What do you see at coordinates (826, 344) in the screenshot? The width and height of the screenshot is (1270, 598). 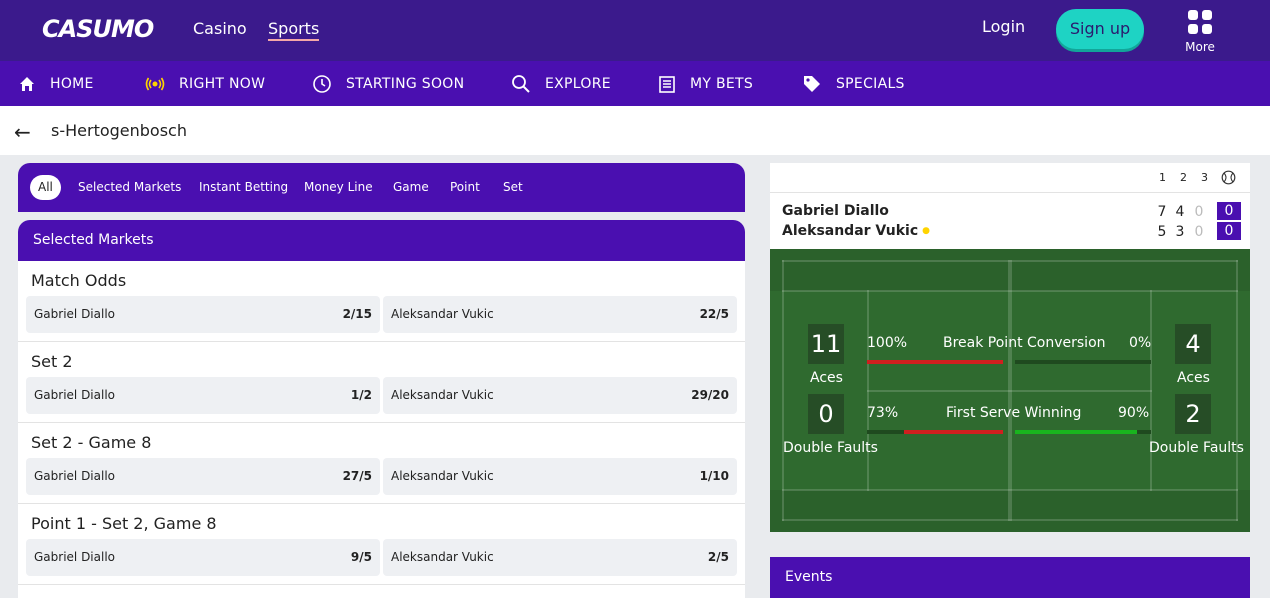 I see `home-aces-value: 11` at bounding box center [826, 344].